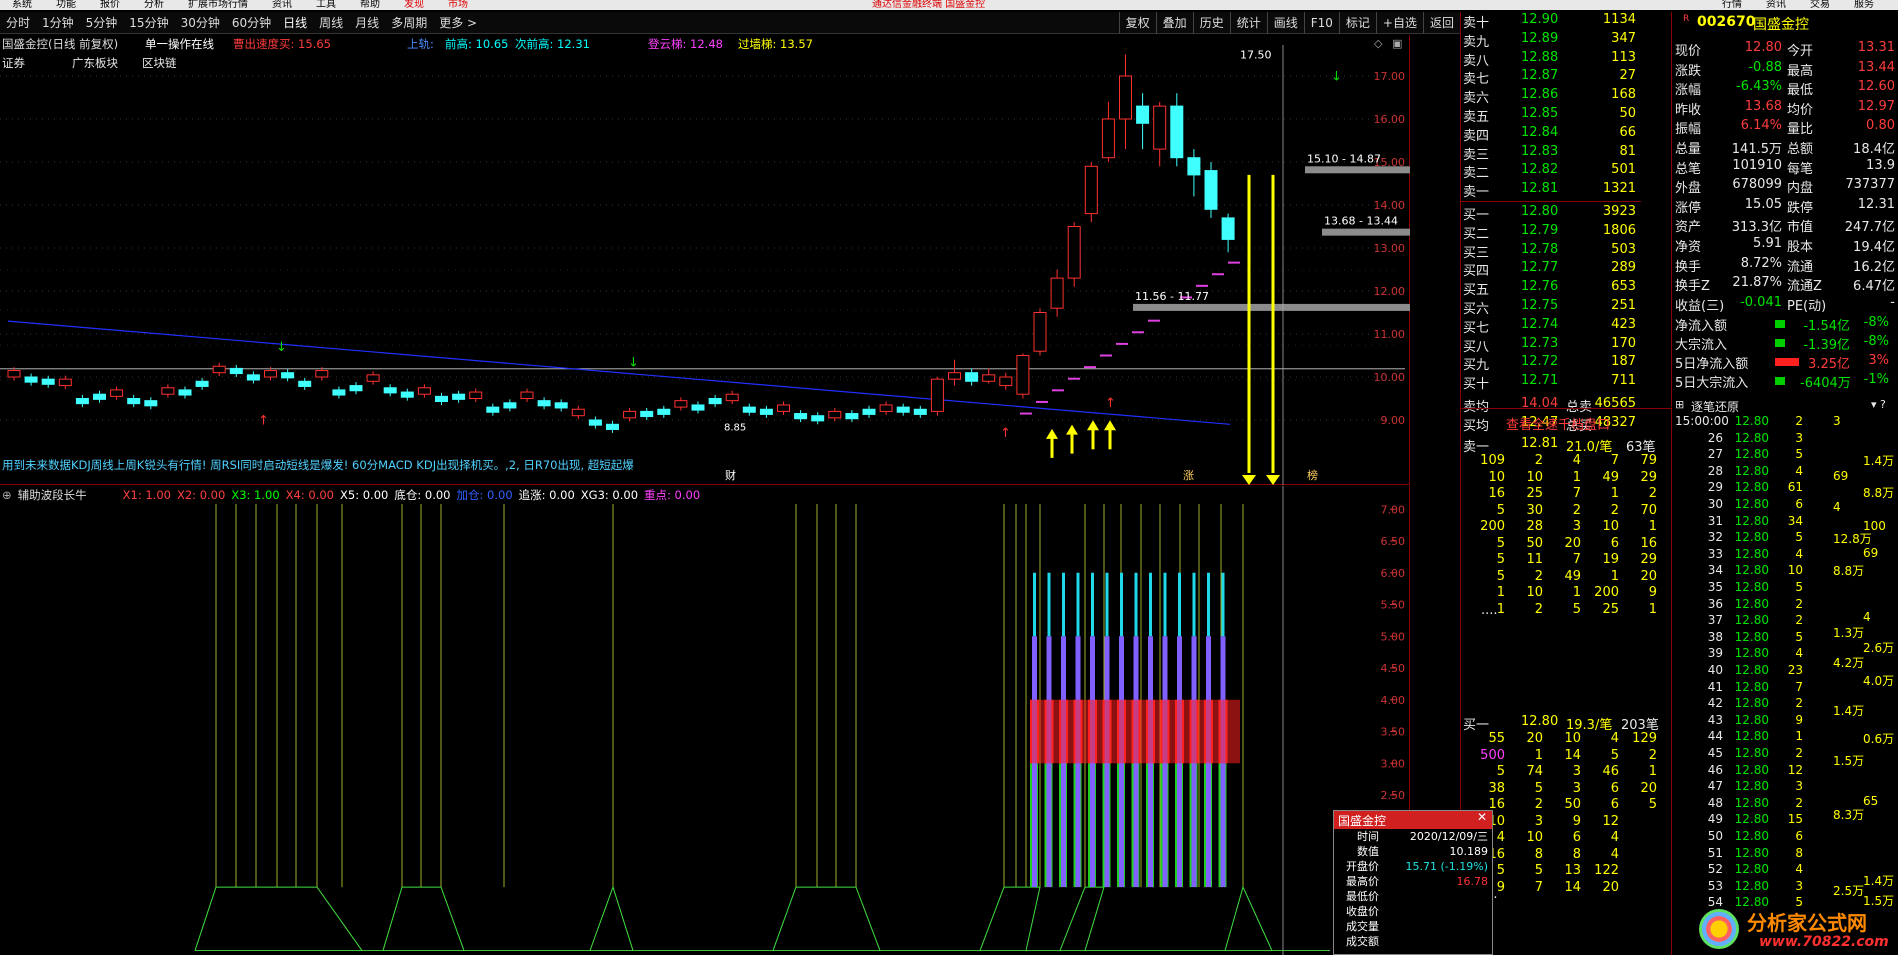 The width and height of the screenshot is (1898, 955). What do you see at coordinates (1211, 23) in the screenshot?
I see `tool-button: 历史` at bounding box center [1211, 23].